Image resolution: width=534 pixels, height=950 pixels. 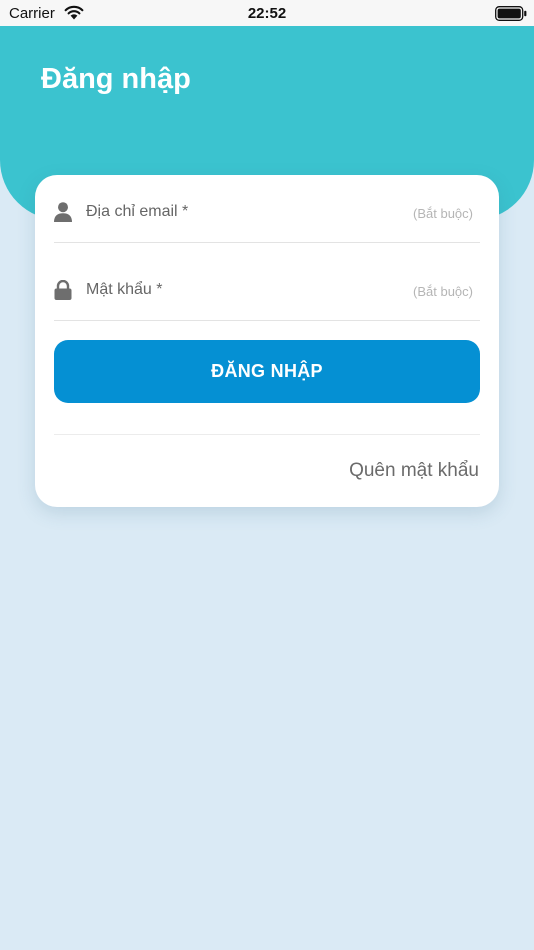 What do you see at coordinates (511, 13) in the screenshot?
I see `battery-icon` at bounding box center [511, 13].